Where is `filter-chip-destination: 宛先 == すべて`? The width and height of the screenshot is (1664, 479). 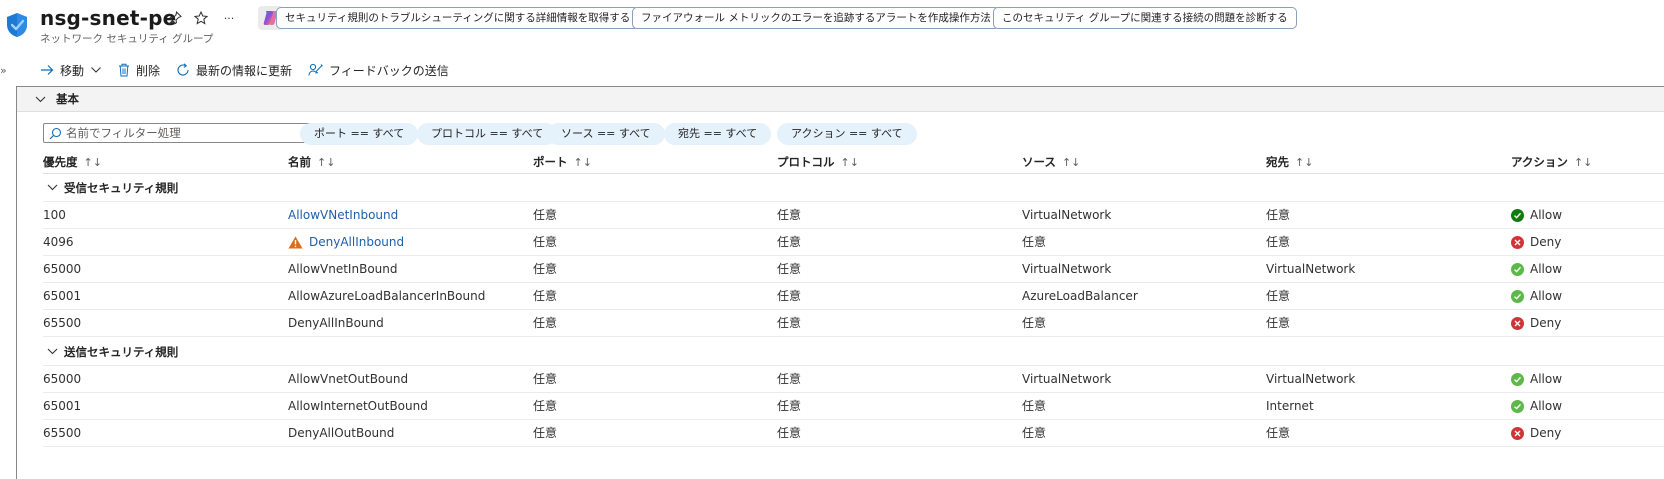
filter-chip-destination: 宛先 == すべて is located at coordinates (718, 134).